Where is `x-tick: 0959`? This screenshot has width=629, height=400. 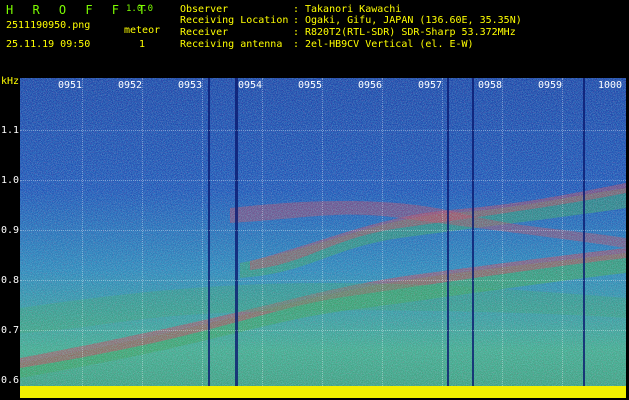 x-tick: 0959 is located at coordinates (550, 85).